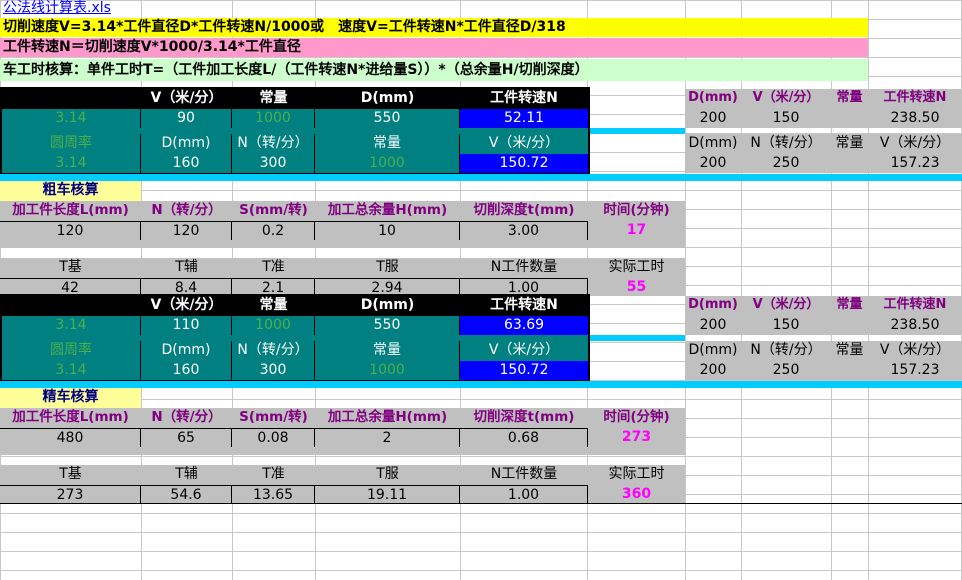 The width and height of the screenshot is (962, 580). I want to click on cell-actual-time: 55, so click(636, 287).